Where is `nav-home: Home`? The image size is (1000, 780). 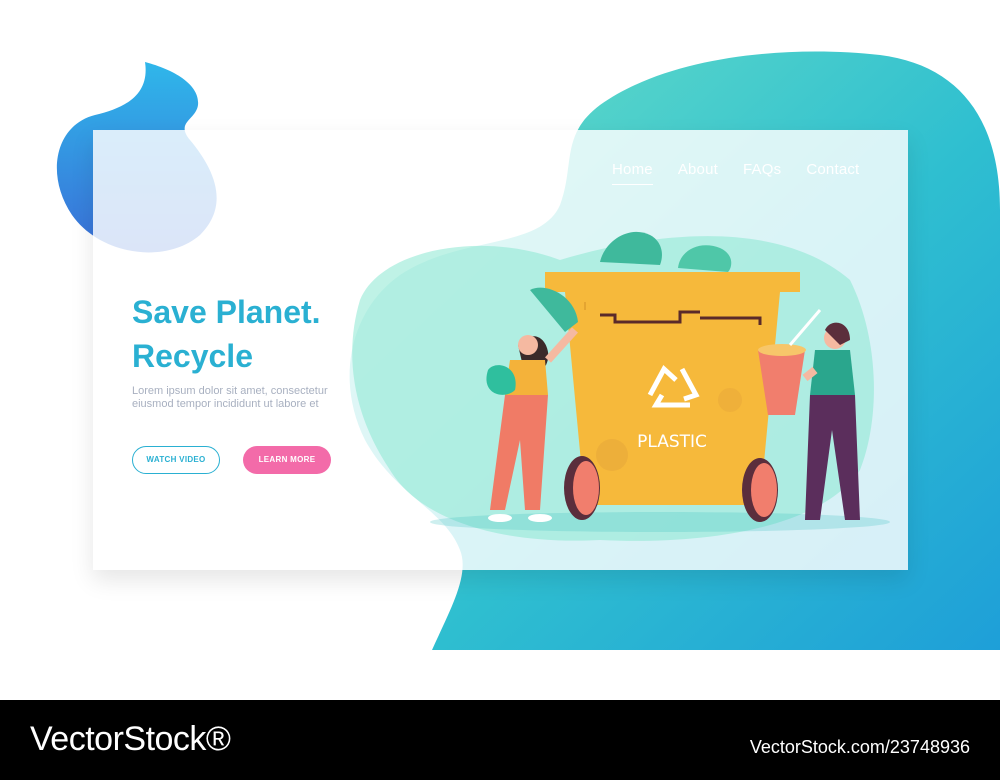
nav-home: Home is located at coordinates (632, 173).